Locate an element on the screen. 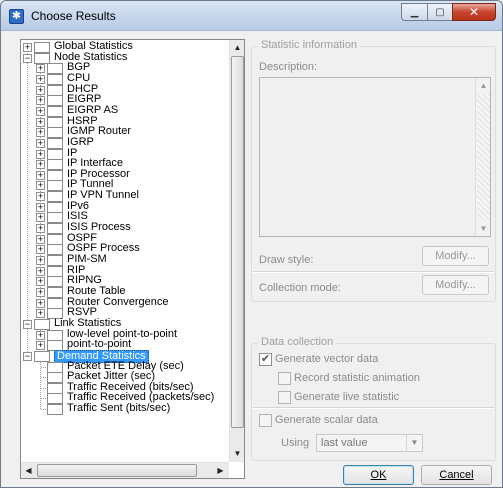 Image resolution: width=503 pixels, height=488 pixels. generate-vector-checkbox: ✔ is located at coordinates (265, 359).